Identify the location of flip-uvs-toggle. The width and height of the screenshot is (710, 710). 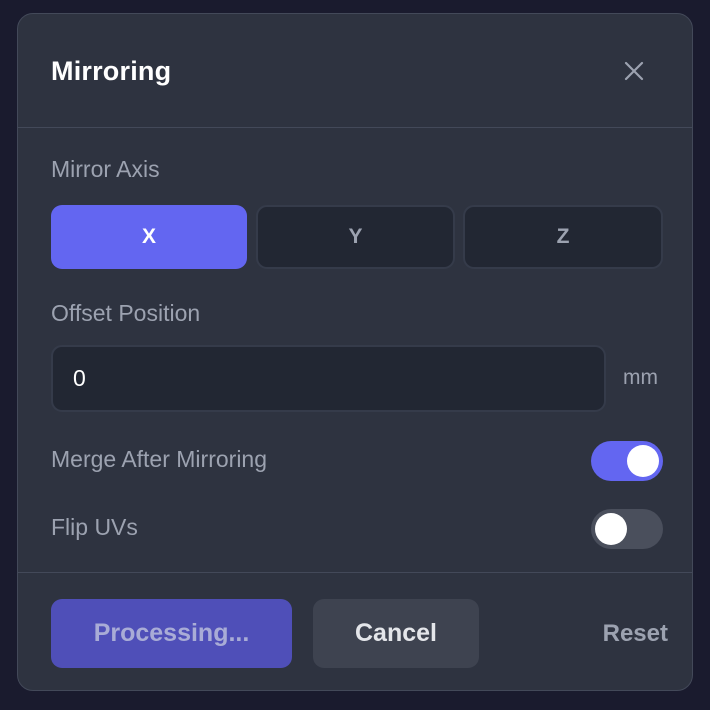
(627, 529).